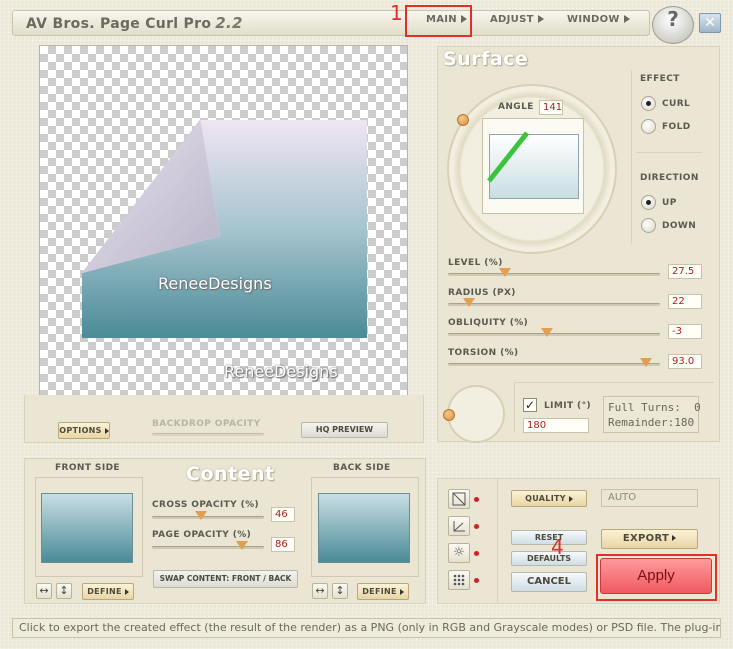  I want to click on back-flip-horizontal-icon: ↔, so click(320, 591).